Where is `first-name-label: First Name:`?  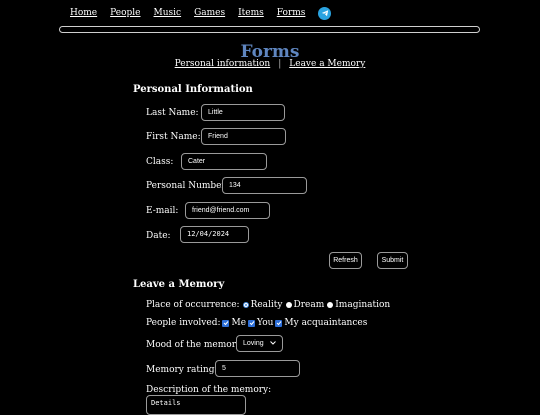 first-name-label: First Name: is located at coordinates (173, 137).